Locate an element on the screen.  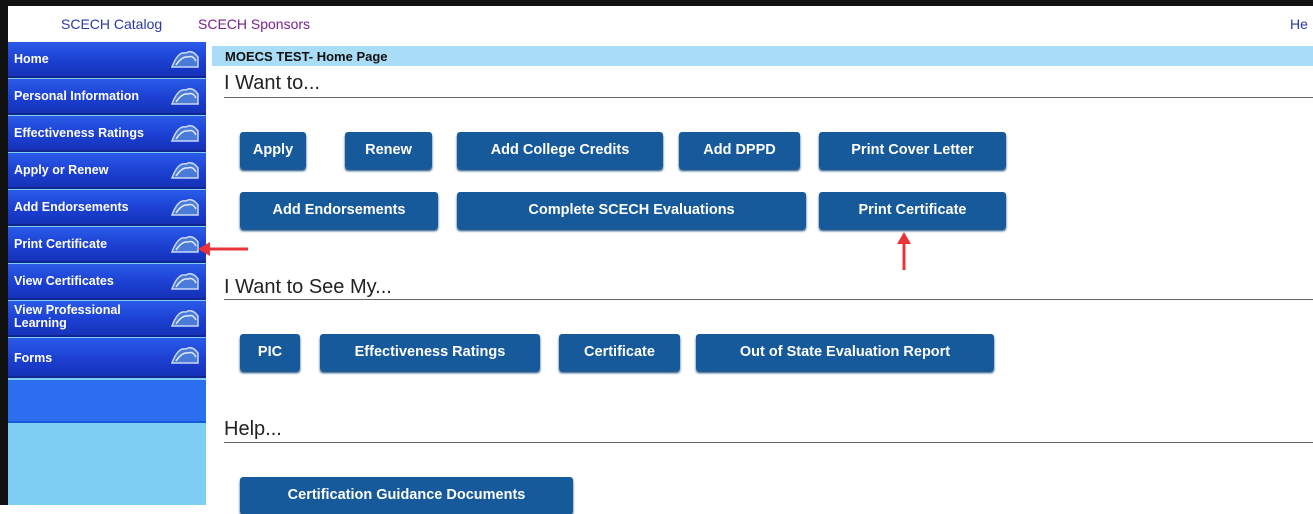
window-border-left is located at coordinates (4, 252).